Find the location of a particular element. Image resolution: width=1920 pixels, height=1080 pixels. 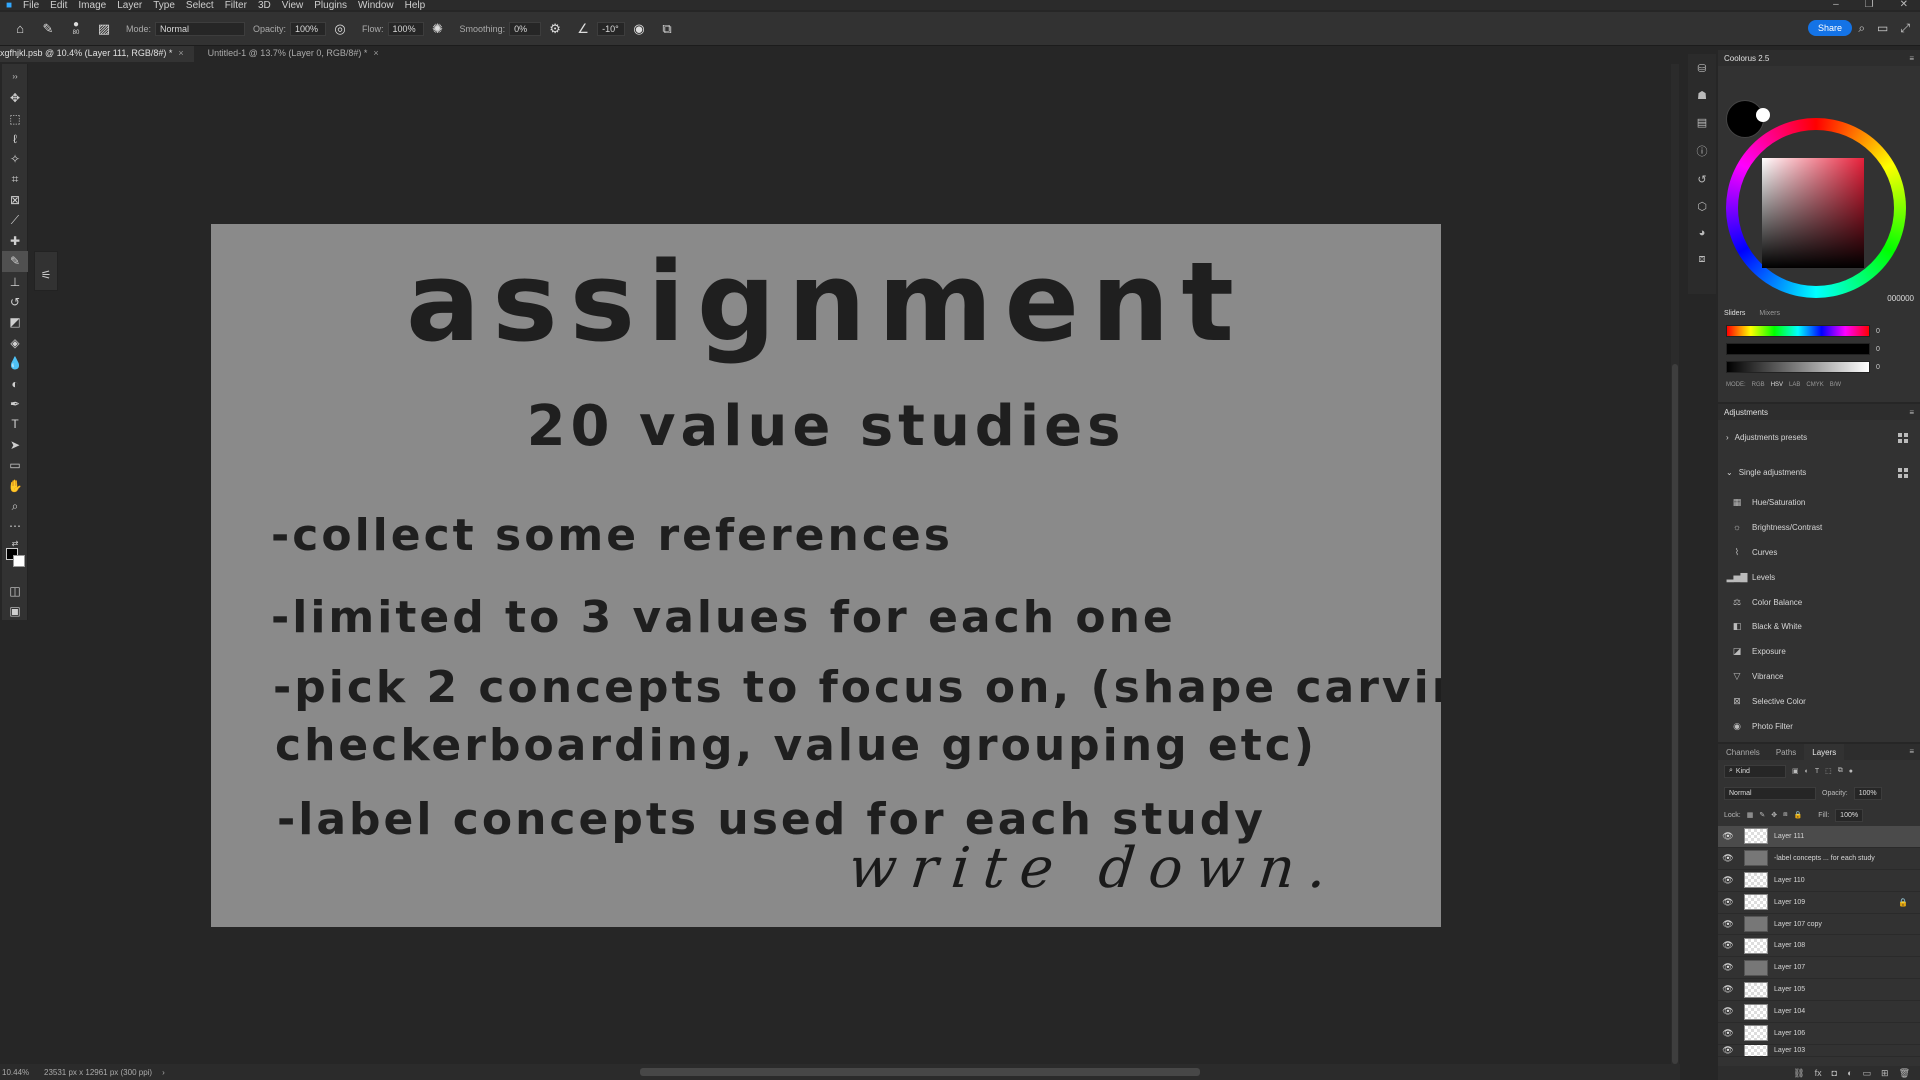

rectangle-tool-icon: ▭ is located at coordinates (15, 465).